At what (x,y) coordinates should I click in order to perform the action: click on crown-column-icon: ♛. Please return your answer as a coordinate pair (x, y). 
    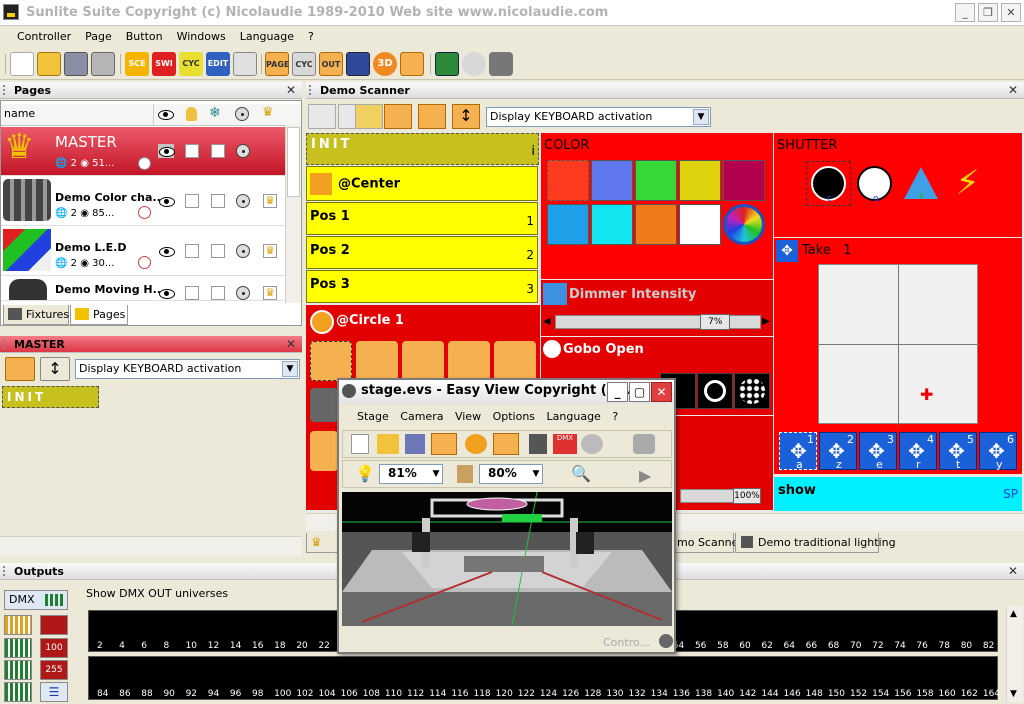
    Looking at the image, I should click on (268, 112).